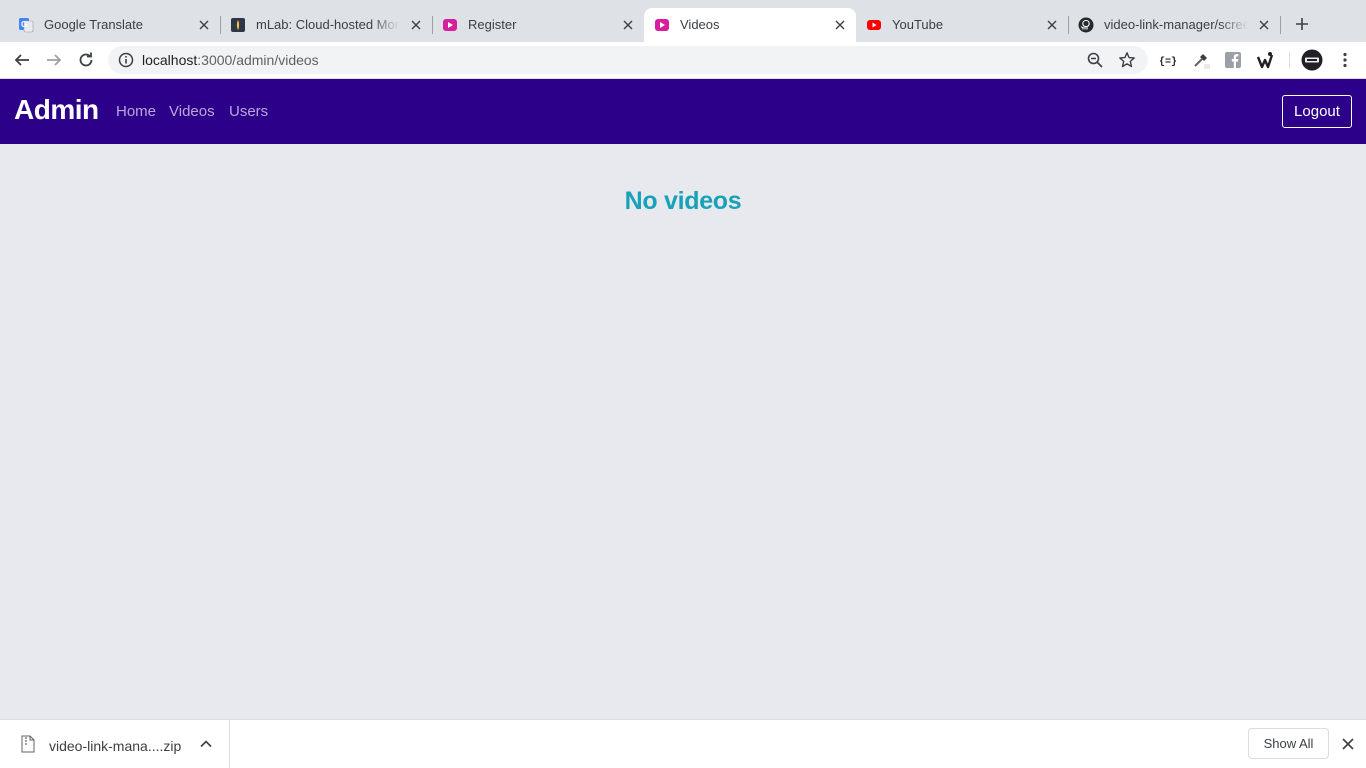  Describe the element at coordinates (962, 25) in the screenshot. I see `tab-youtube: YouTube` at that location.